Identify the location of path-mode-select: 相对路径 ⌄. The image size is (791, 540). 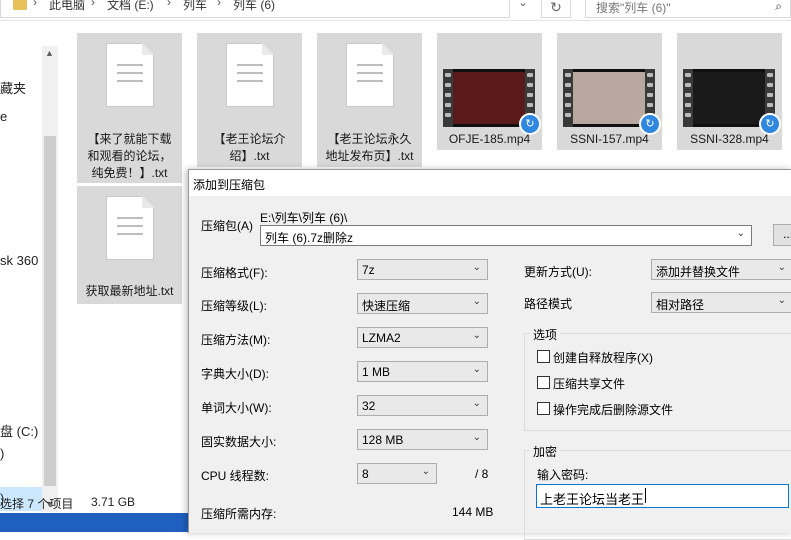
(721, 302).